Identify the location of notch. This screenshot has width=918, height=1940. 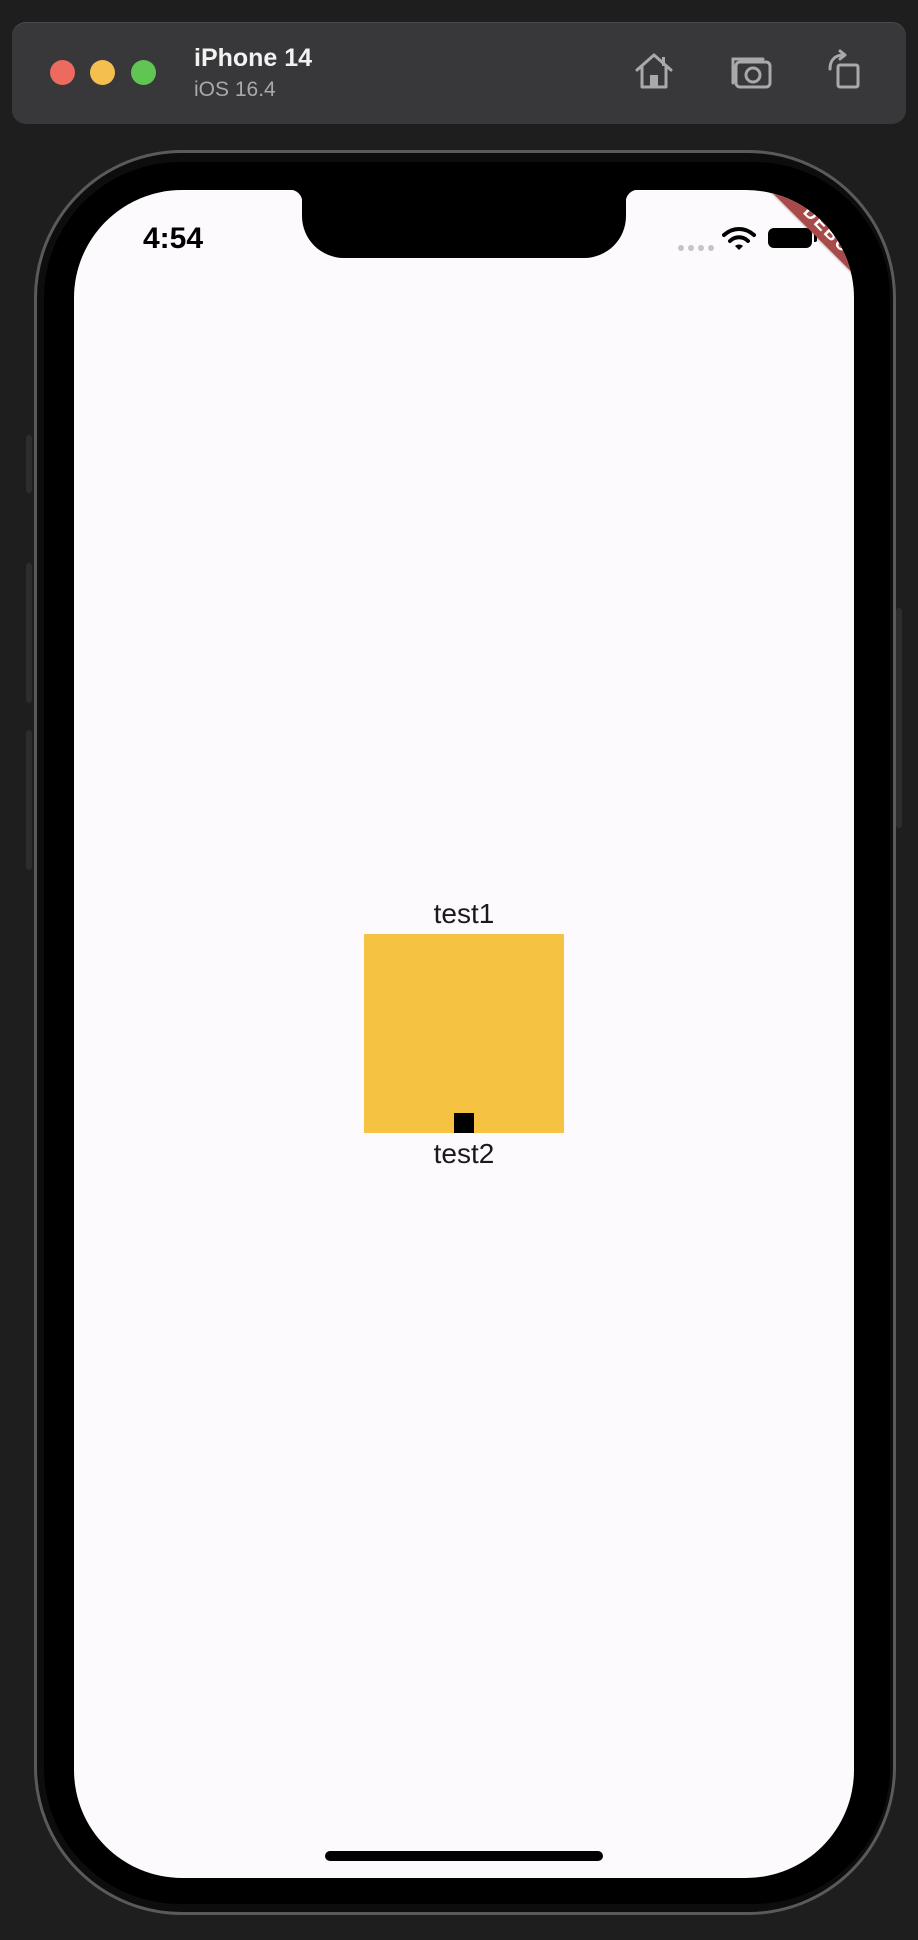
(464, 224).